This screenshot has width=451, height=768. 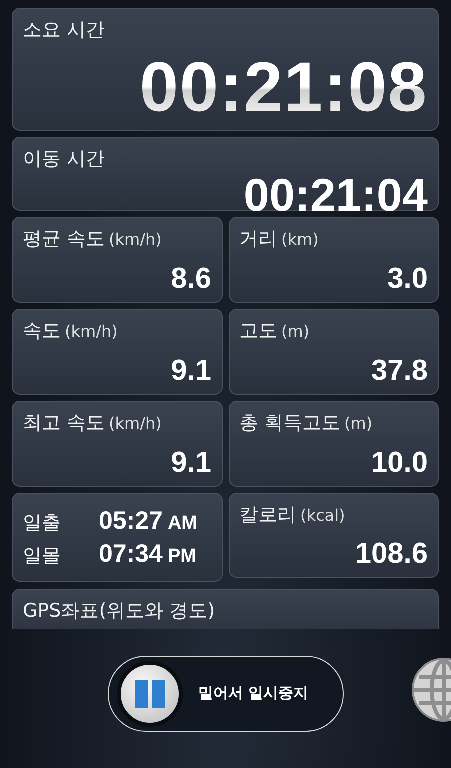 What do you see at coordinates (400, 463) in the screenshot?
I see `stat-value: 10.0` at bounding box center [400, 463].